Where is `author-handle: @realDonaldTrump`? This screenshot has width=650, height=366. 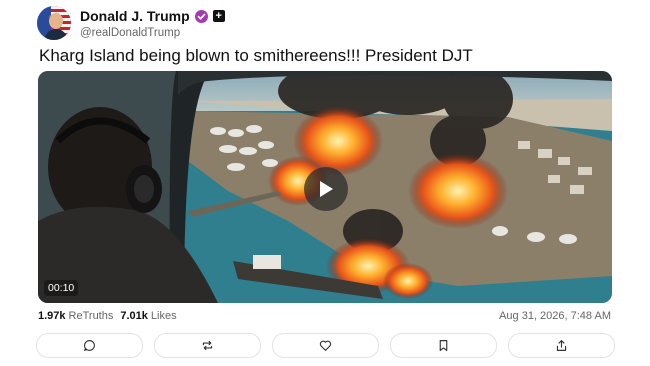
author-handle: @realDonaldTrump is located at coordinates (130, 33).